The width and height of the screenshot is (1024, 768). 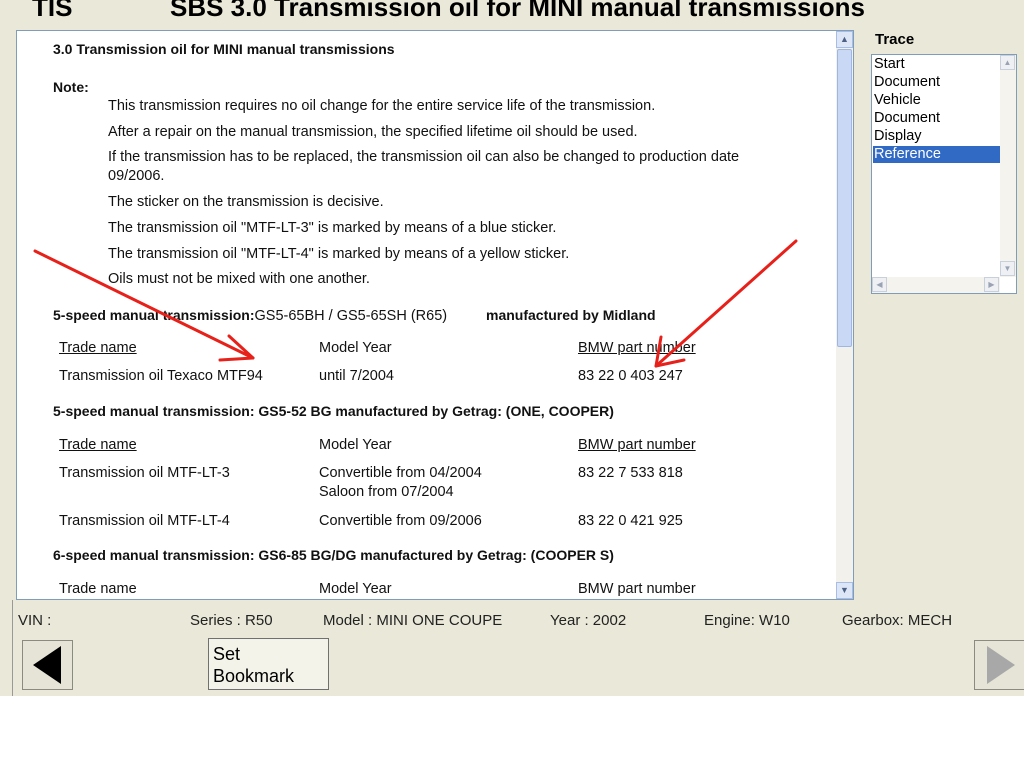 I want to click on trace-item-vehicle: Vehicle, so click(x=936, y=100).